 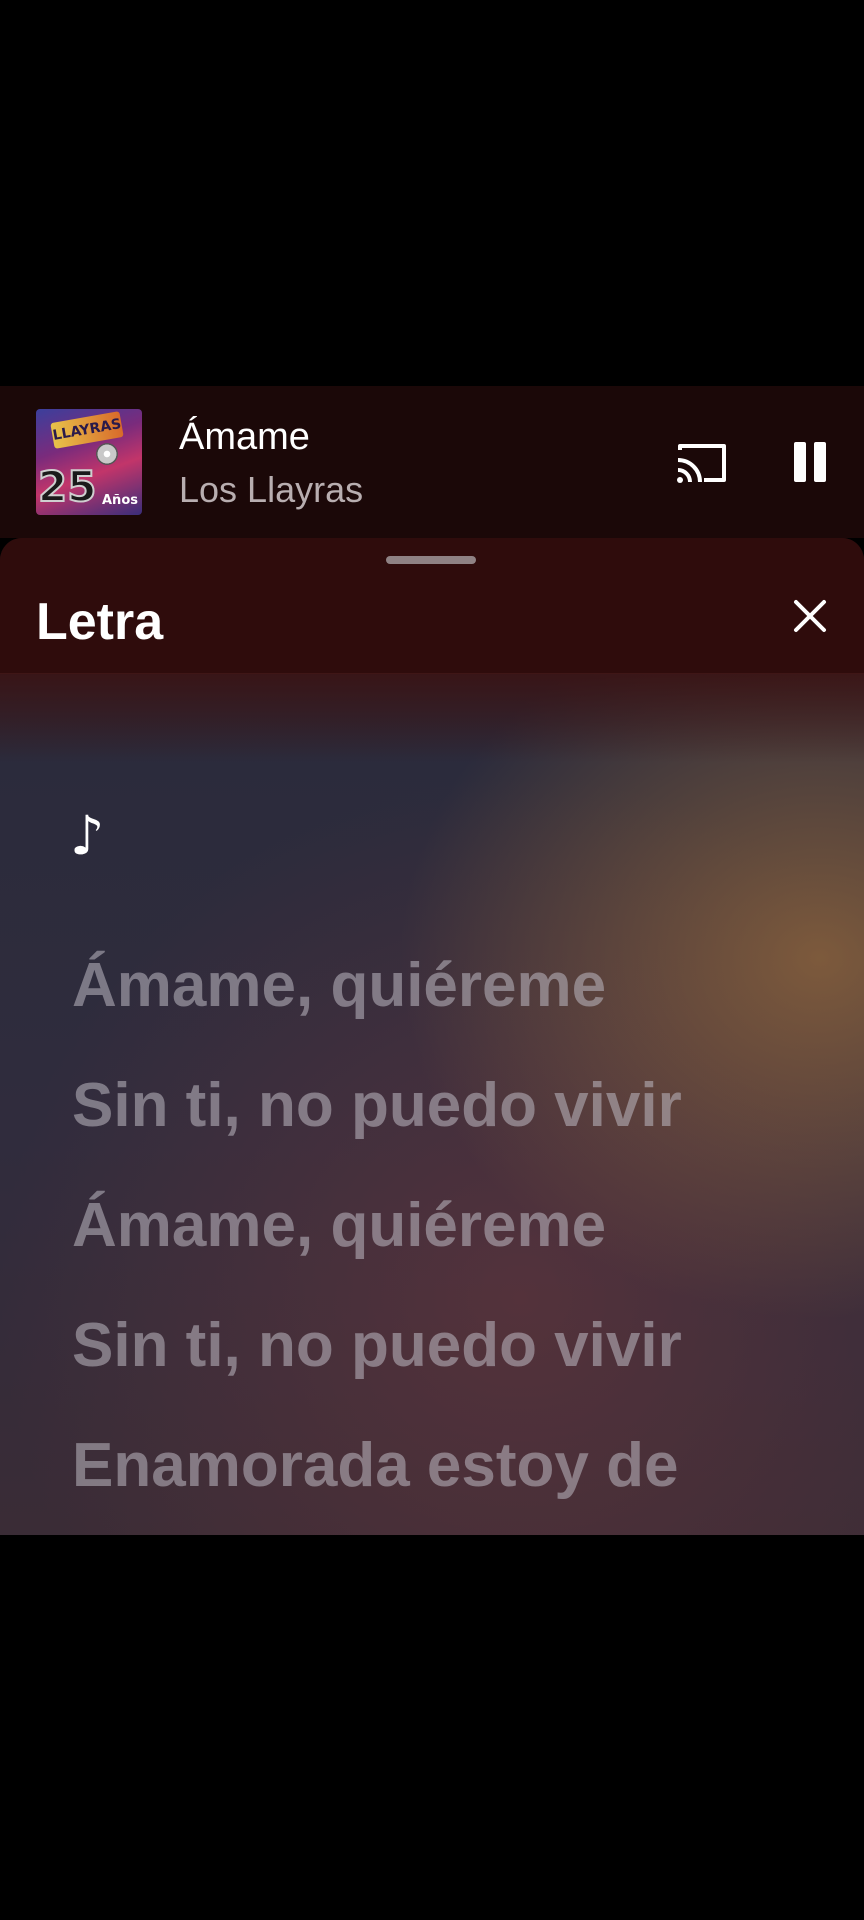 What do you see at coordinates (87, 430) in the screenshot?
I see `album-art-logo: LLAYRAS` at bounding box center [87, 430].